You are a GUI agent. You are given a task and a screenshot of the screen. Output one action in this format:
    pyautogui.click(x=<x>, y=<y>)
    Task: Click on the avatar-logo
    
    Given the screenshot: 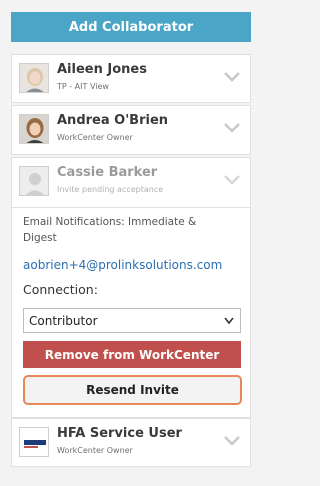 What is the action you would take?
    pyautogui.click(x=34, y=442)
    